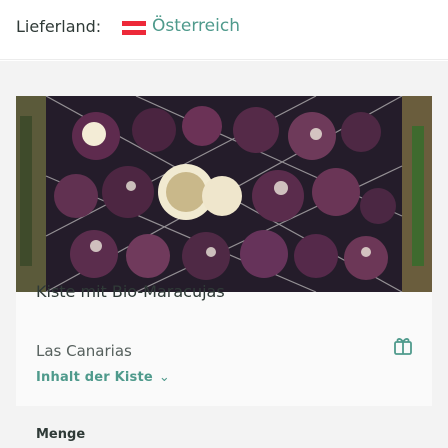 The height and width of the screenshot is (448, 448). What do you see at coordinates (134, 28) in the screenshot?
I see `austria-flag-icon` at bounding box center [134, 28].